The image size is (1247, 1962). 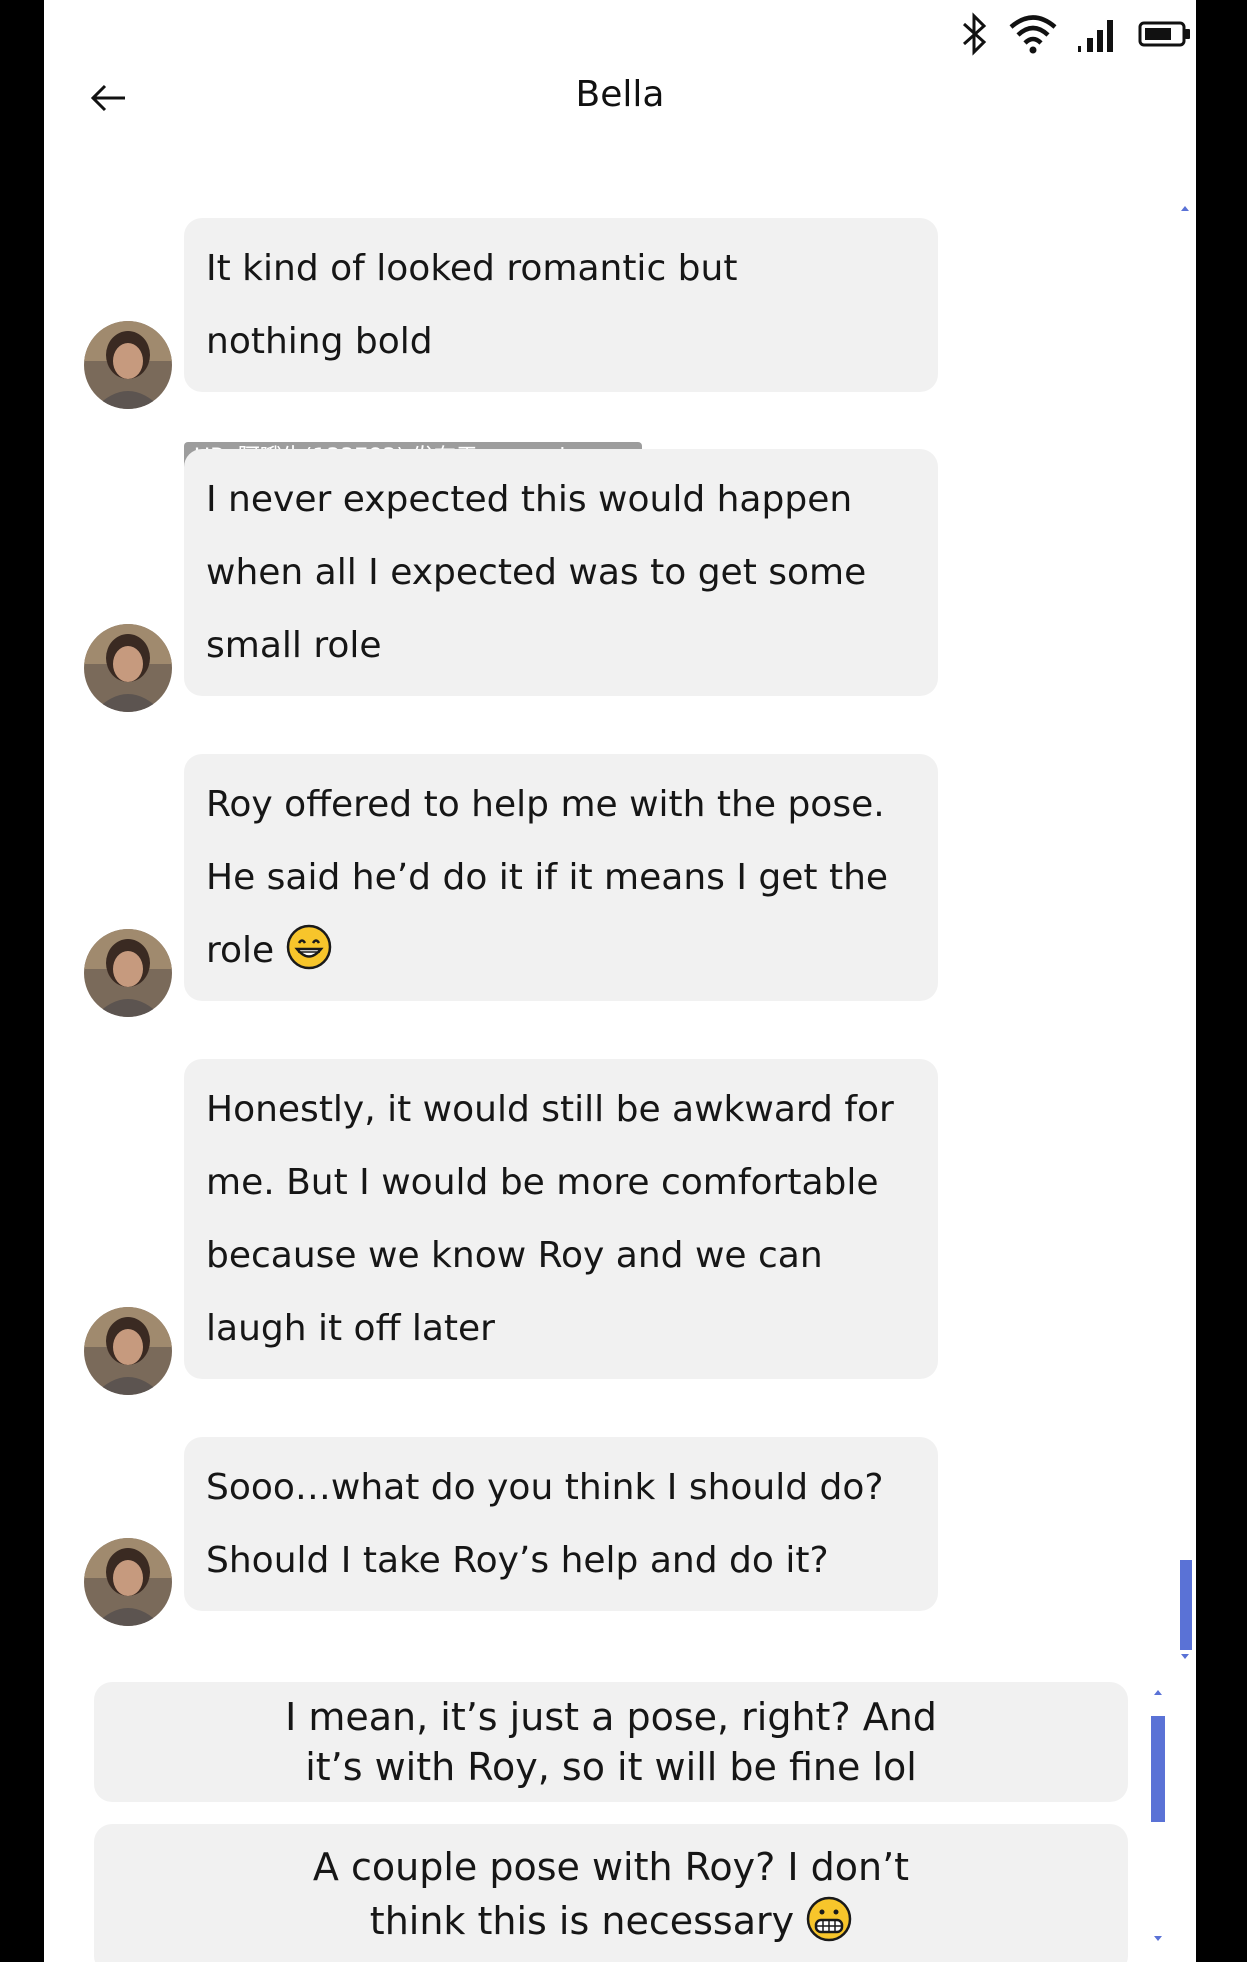 What do you see at coordinates (536, 572) in the screenshot?
I see `message-line: when all I expected was to get some` at bounding box center [536, 572].